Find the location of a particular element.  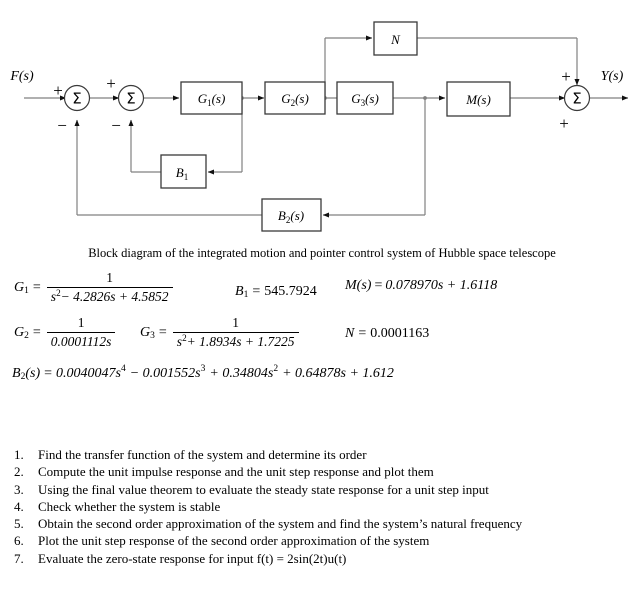

equation-g2-numerator: 1 is located at coordinates (81, 322).